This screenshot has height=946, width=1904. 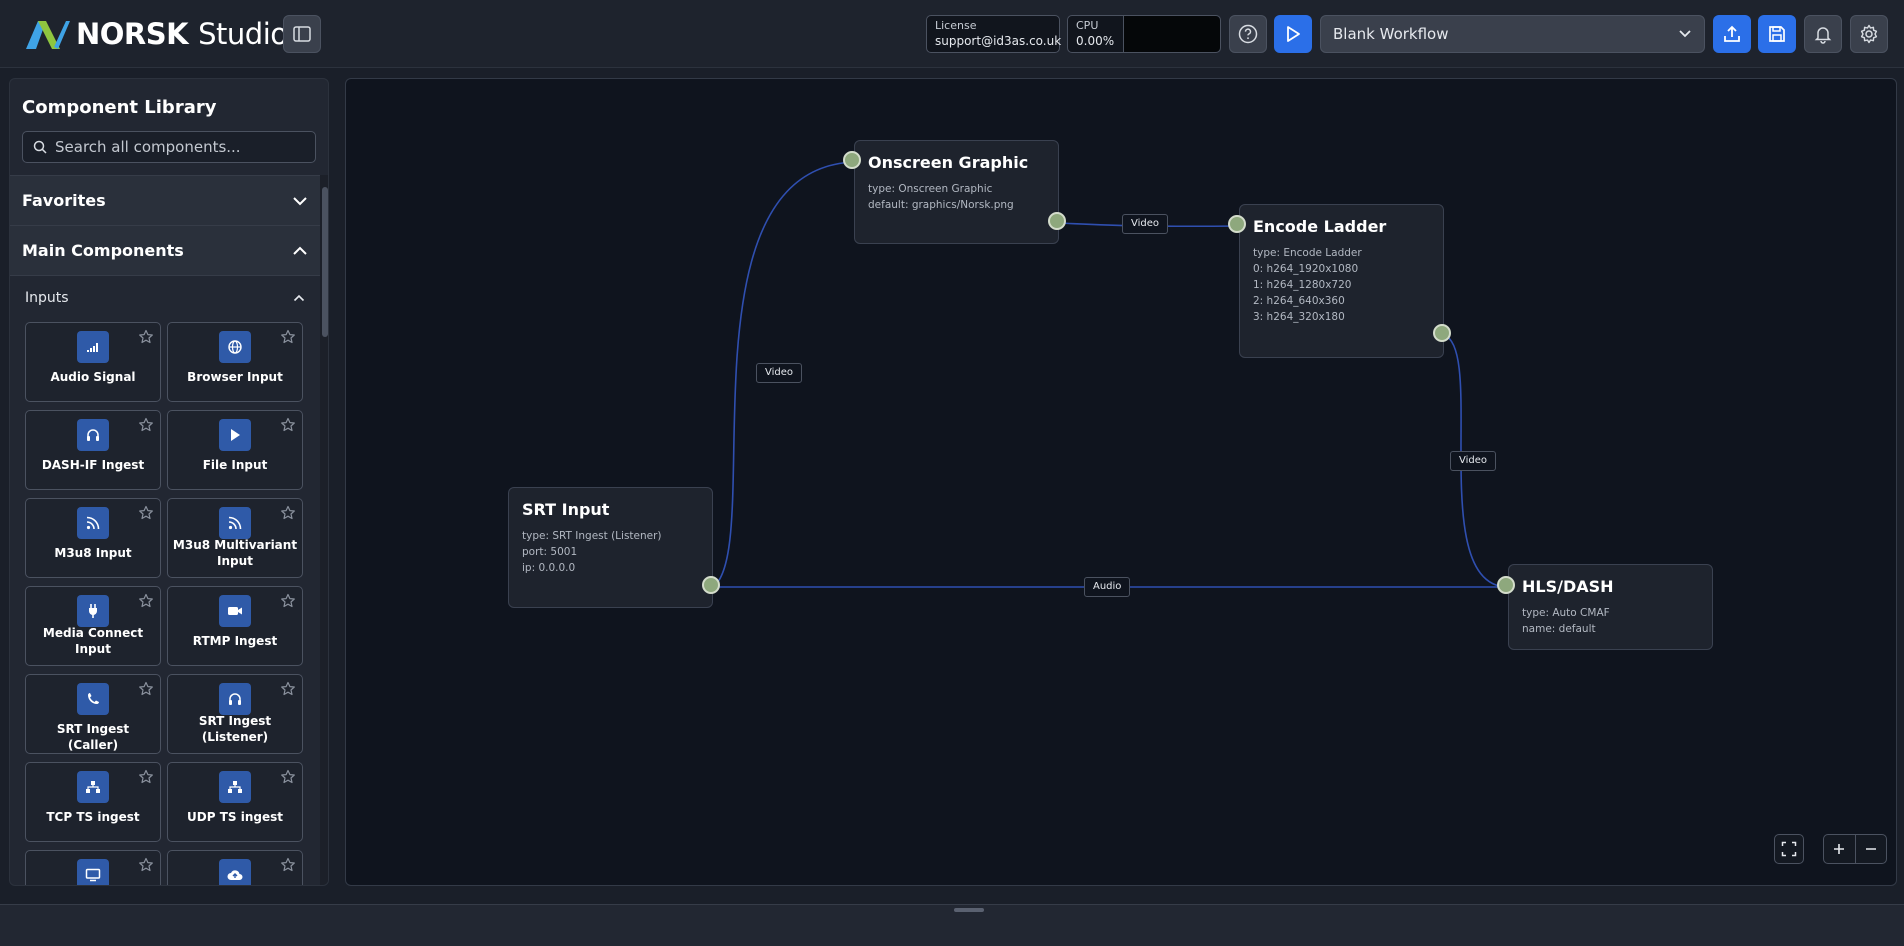 I want to click on component-card-m3u8-input: M3u8 Input, so click(x=93, y=538).